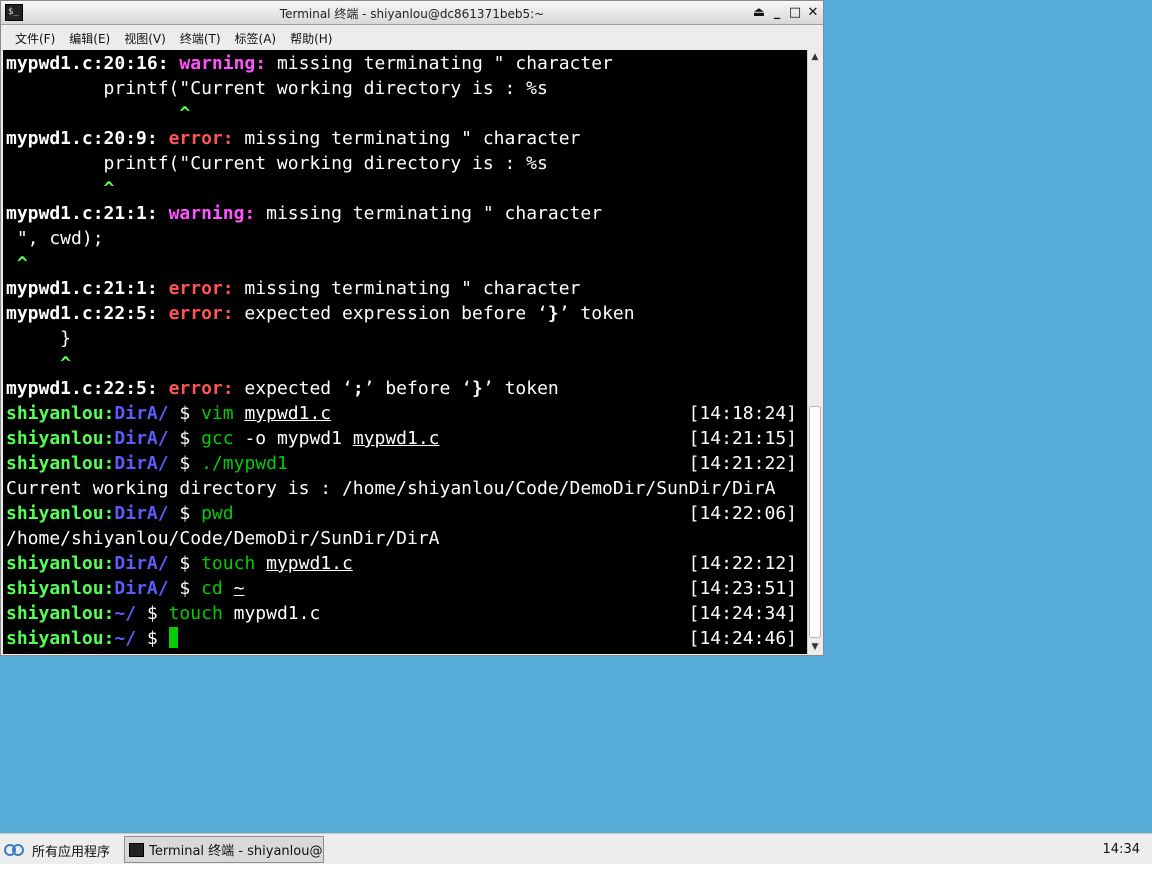 This screenshot has width=1152, height=896. Describe the element at coordinates (287, 388) in the screenshot. I see `diag-message: expected` at that location.